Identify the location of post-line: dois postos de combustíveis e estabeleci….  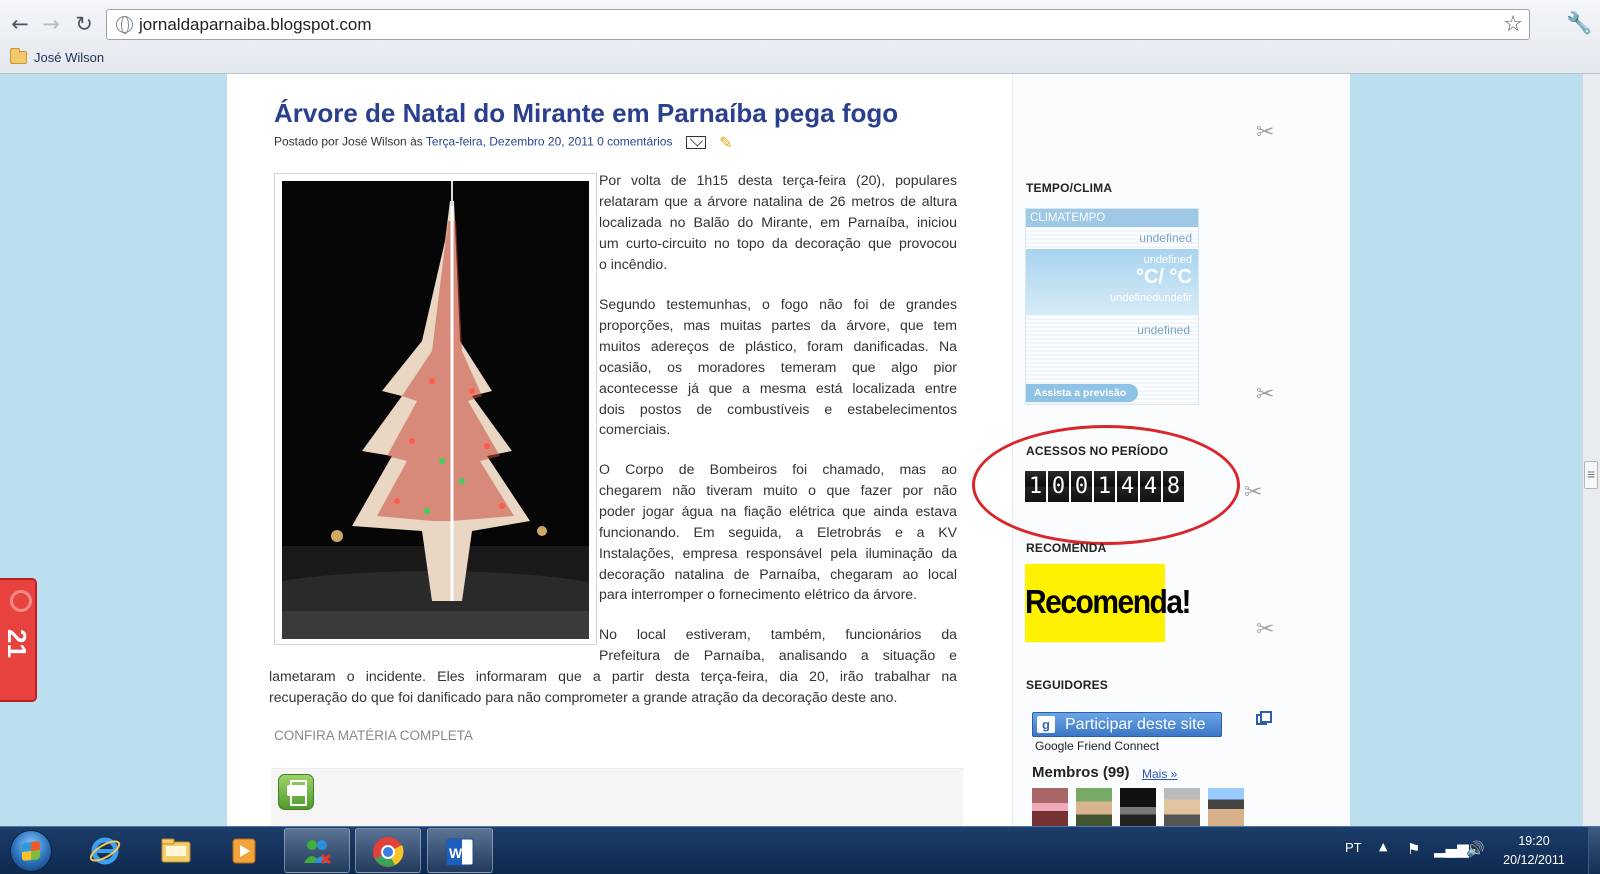
(778, 408).